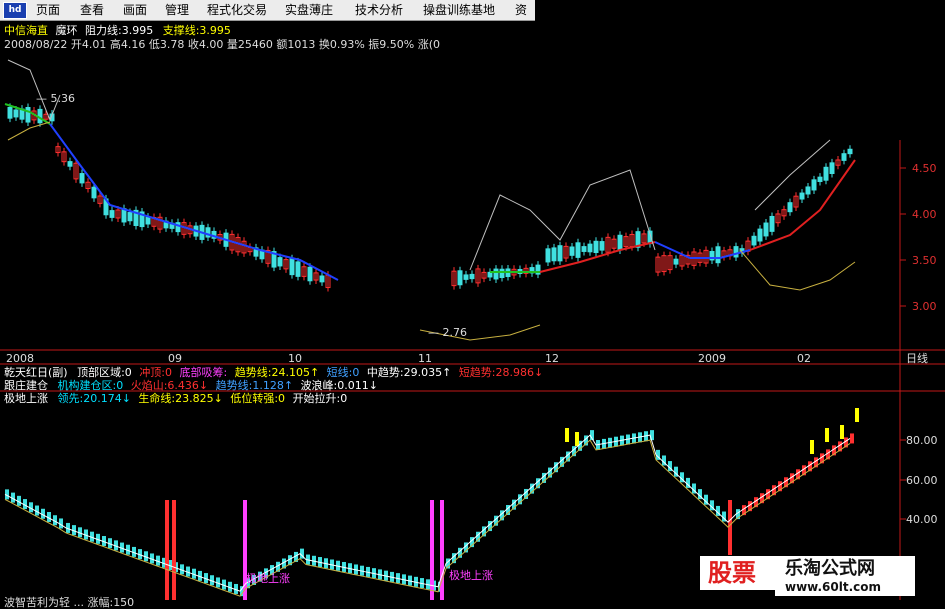  What do you see at coordinates (90, 385) in the screenshot?
I see `inst-build-value: 机构建仓区:0` at bounding box center [90, 385].